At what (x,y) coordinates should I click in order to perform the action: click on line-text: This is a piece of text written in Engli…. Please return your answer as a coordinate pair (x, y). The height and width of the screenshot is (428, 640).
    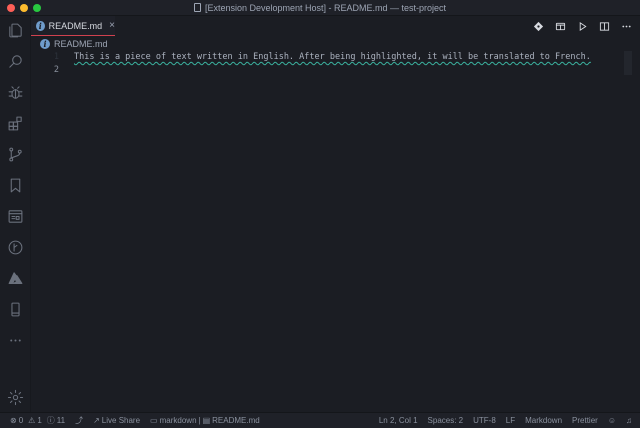
    Looking at the image, I should click on (332, 57).